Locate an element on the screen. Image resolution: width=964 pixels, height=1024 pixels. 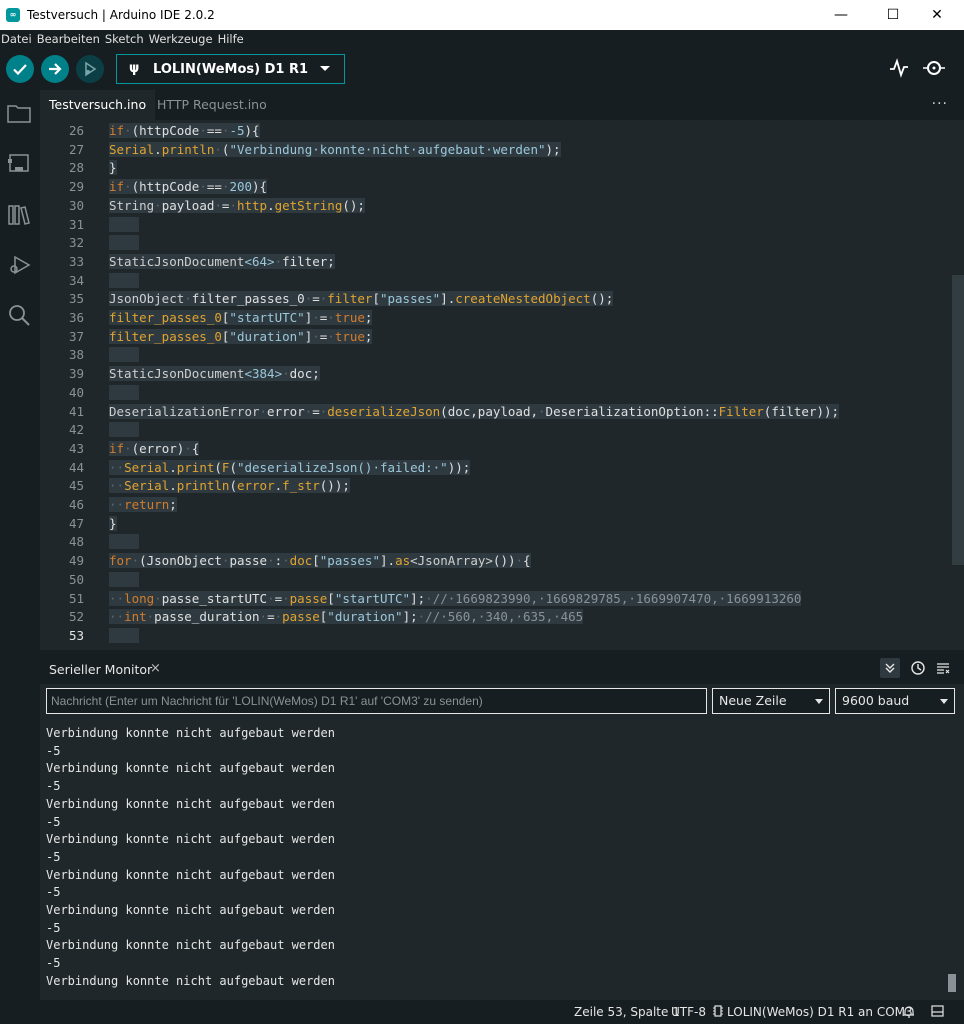
cursor-position: Zeile 53, Spalte 1 is located at coordinates (627, 1012).